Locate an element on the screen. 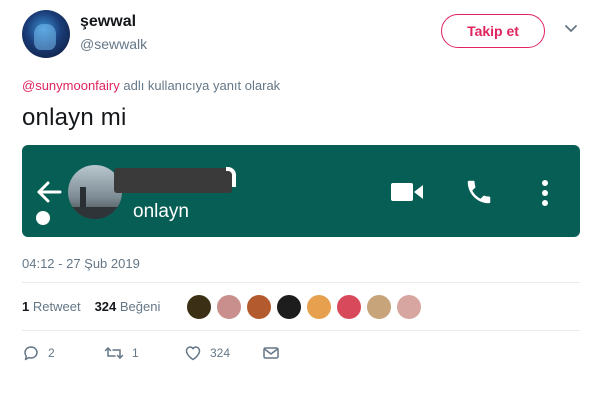  tweet-text: onlayn mi is located at coordinates (74, 117).